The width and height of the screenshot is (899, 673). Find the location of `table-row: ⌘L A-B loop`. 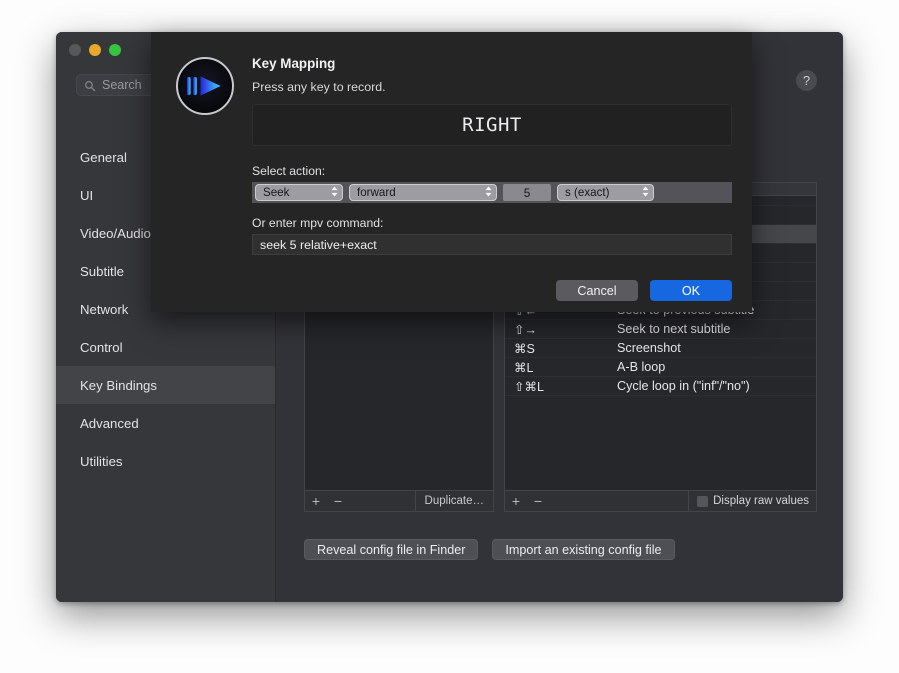

table-row: ⌘L A-B loop is located at coordinates (660, 367).